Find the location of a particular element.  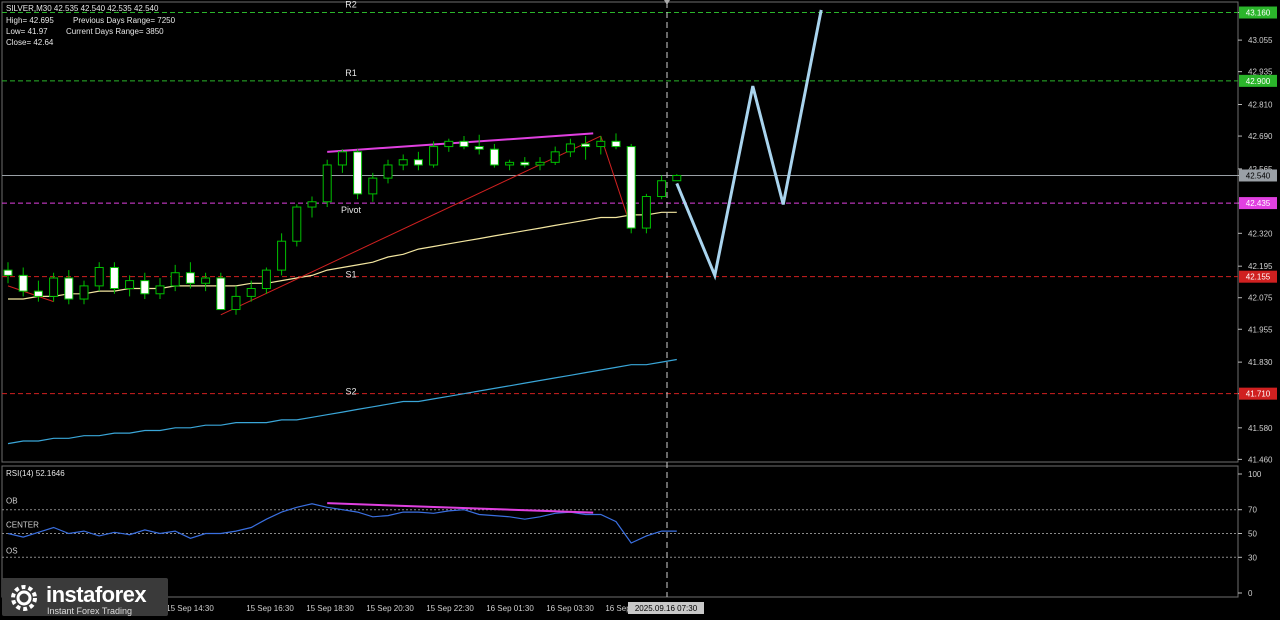

y-tick-label: 43.055 is located at coordinates (1260, 40).